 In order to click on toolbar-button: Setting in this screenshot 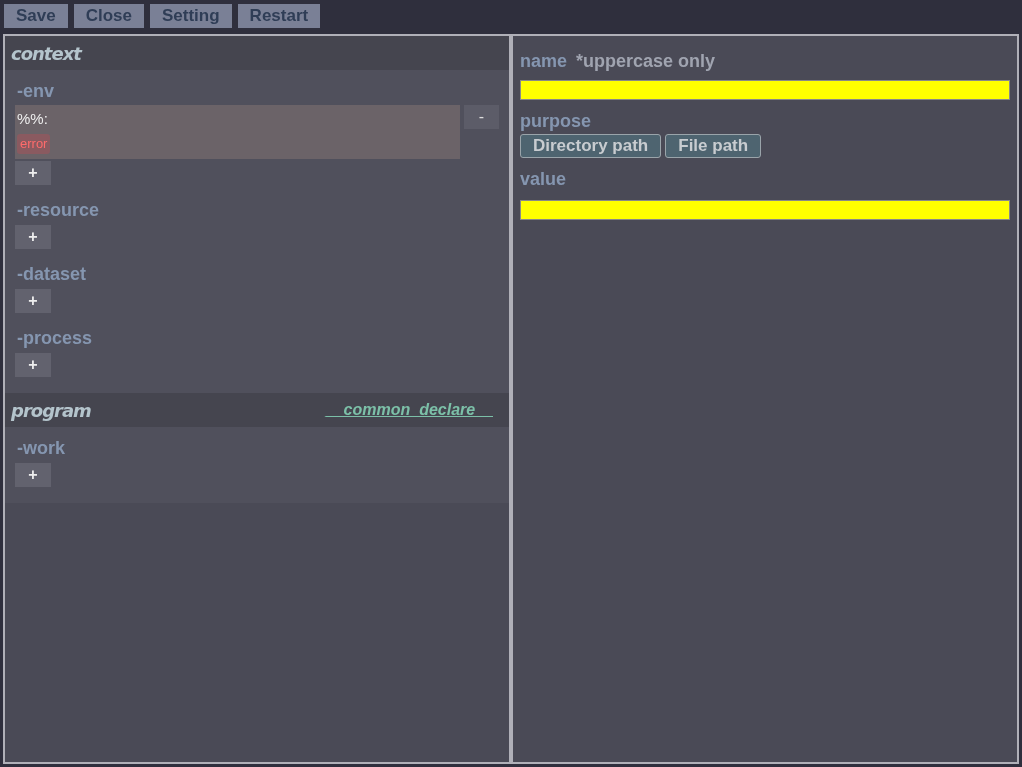, I will do `click(191, 16)`.